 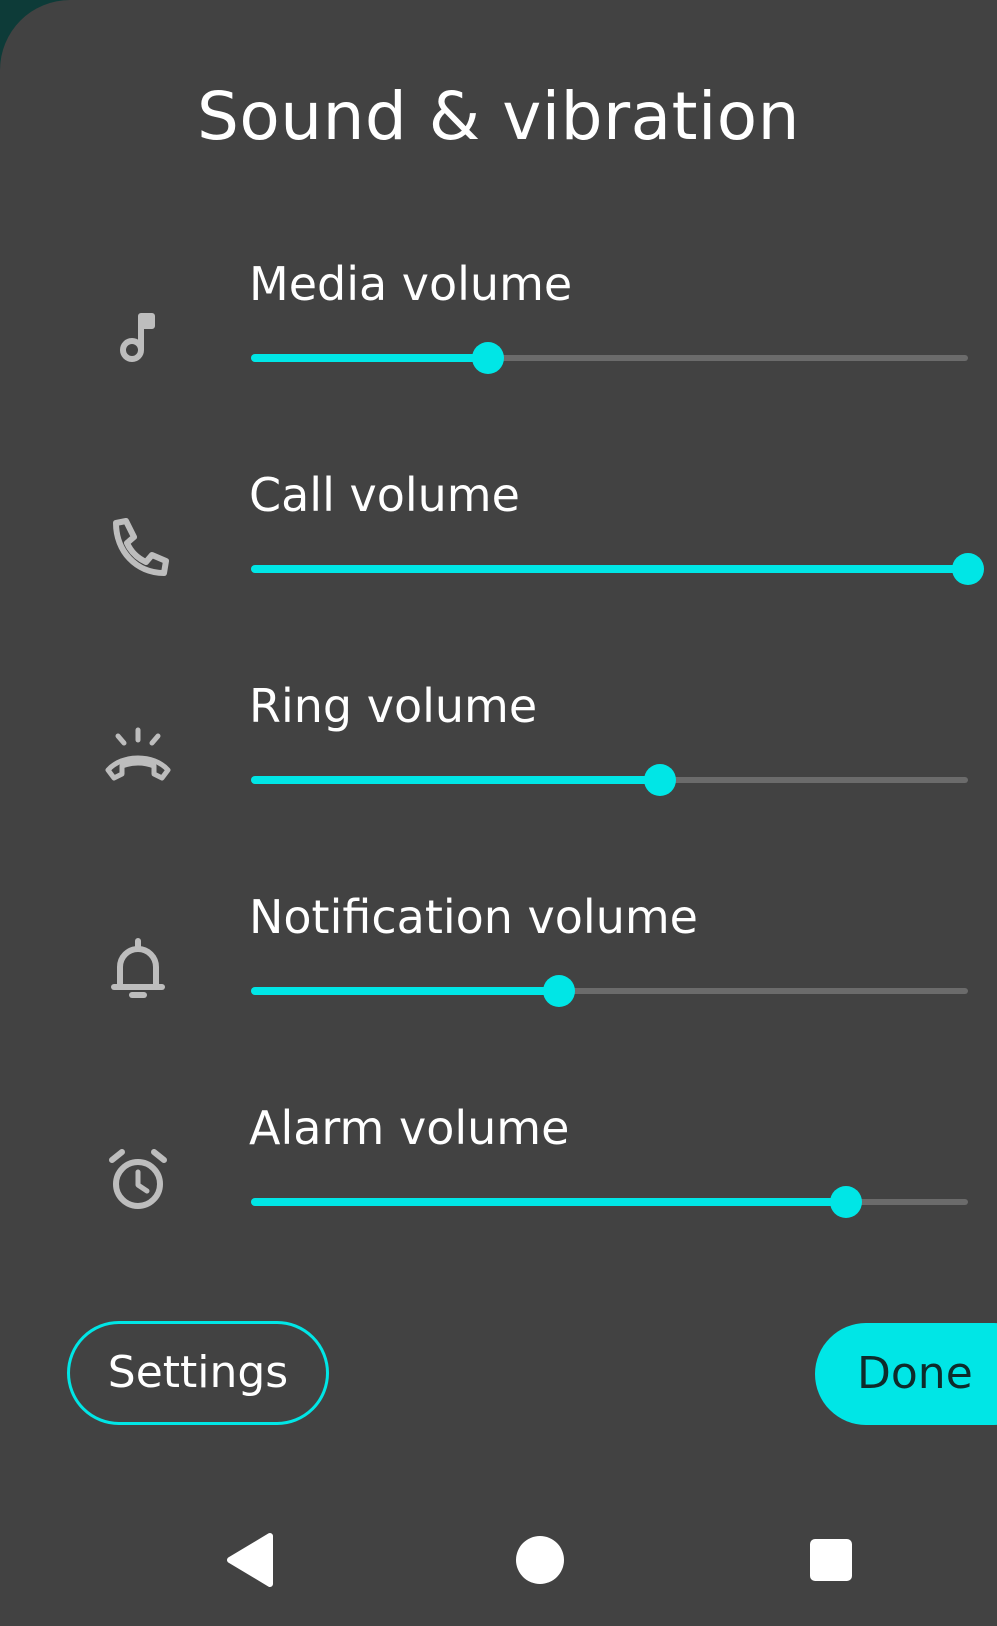 I want to click on ring-volume-label: Ring volume, so click(x=393, y=706).